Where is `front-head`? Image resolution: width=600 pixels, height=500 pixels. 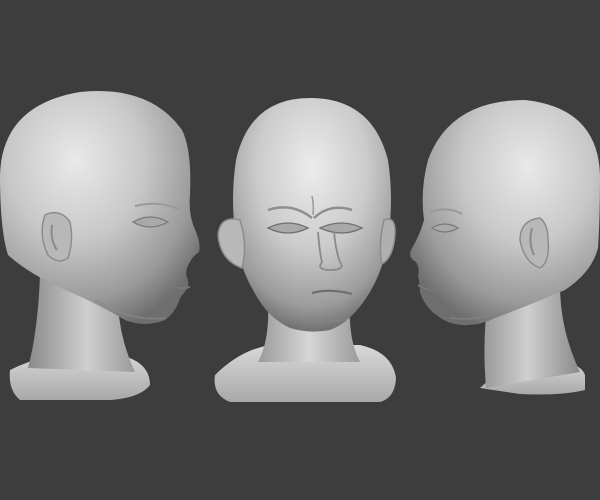 front-head is located at coordinates (312, 215).